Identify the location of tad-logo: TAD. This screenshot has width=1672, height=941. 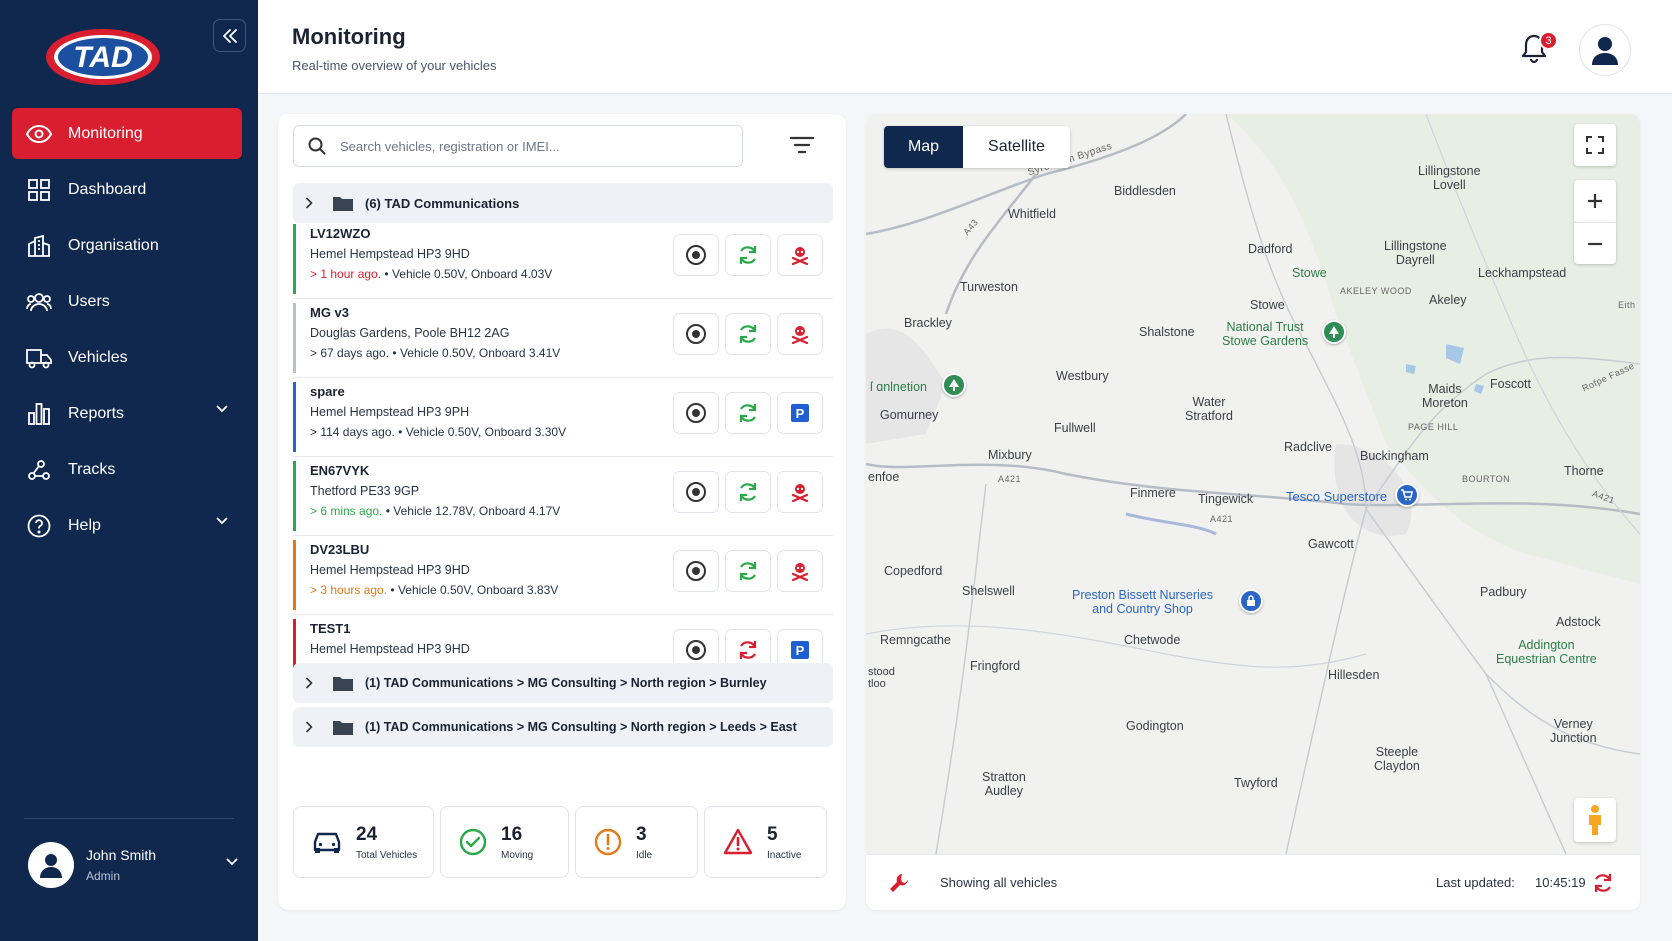
(103, 57).